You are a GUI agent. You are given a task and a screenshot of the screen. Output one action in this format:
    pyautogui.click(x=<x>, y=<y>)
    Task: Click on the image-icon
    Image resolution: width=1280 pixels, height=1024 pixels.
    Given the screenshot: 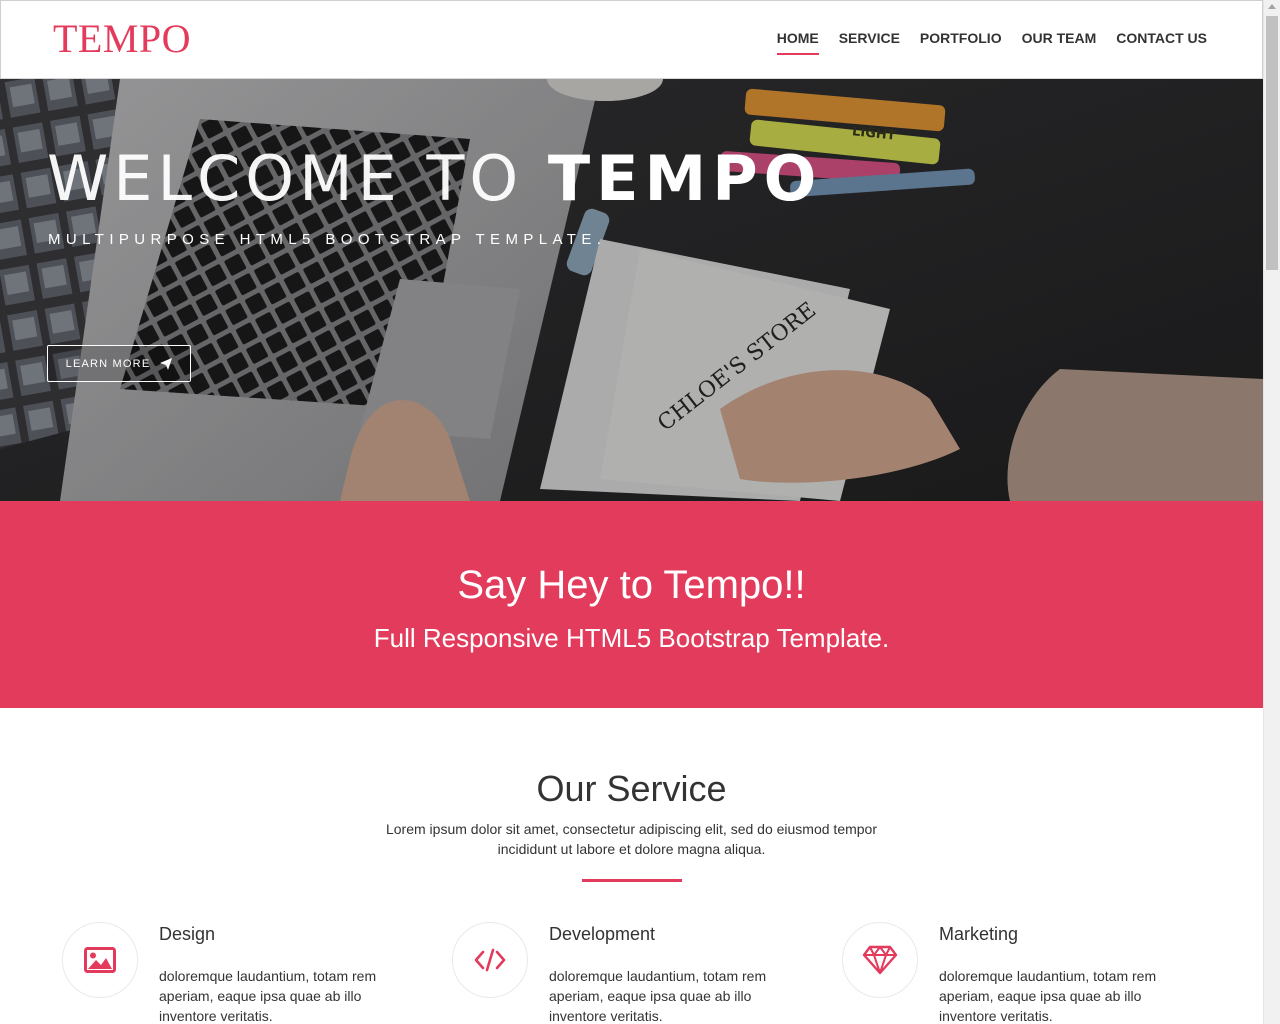 What is the action you would take?
    pyautogui.click(x=100, y=960)
    